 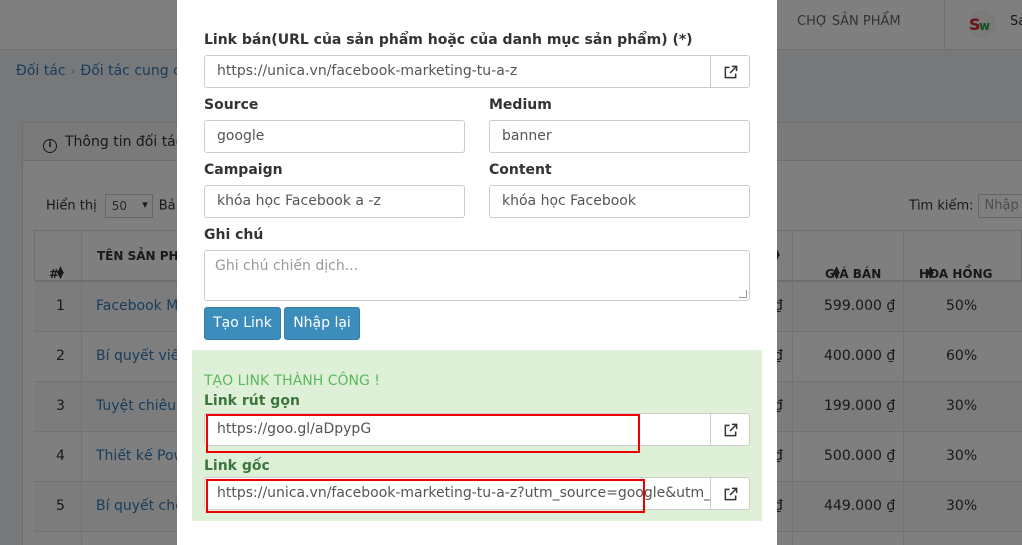 I want to click on source-input: google, so click(x=334, y=136).